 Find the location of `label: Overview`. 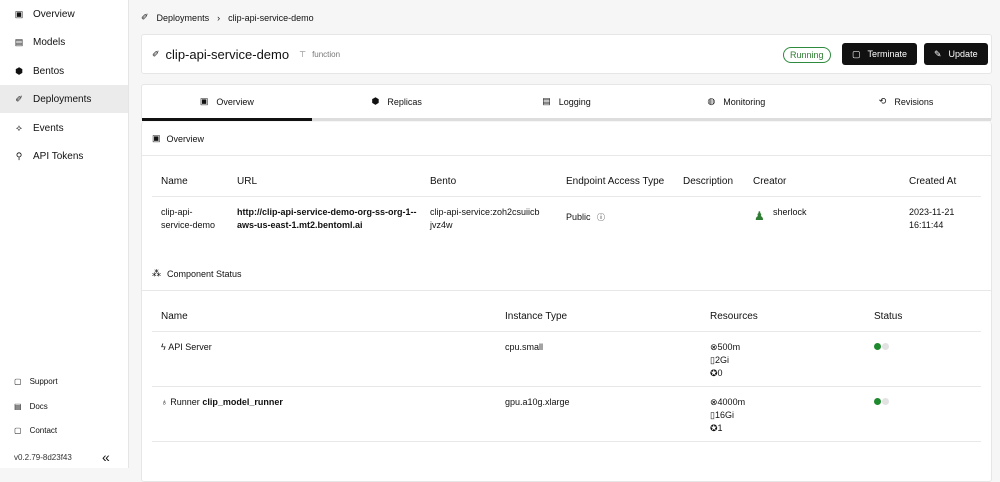

label: Overview is located at coordinates (54, 14).